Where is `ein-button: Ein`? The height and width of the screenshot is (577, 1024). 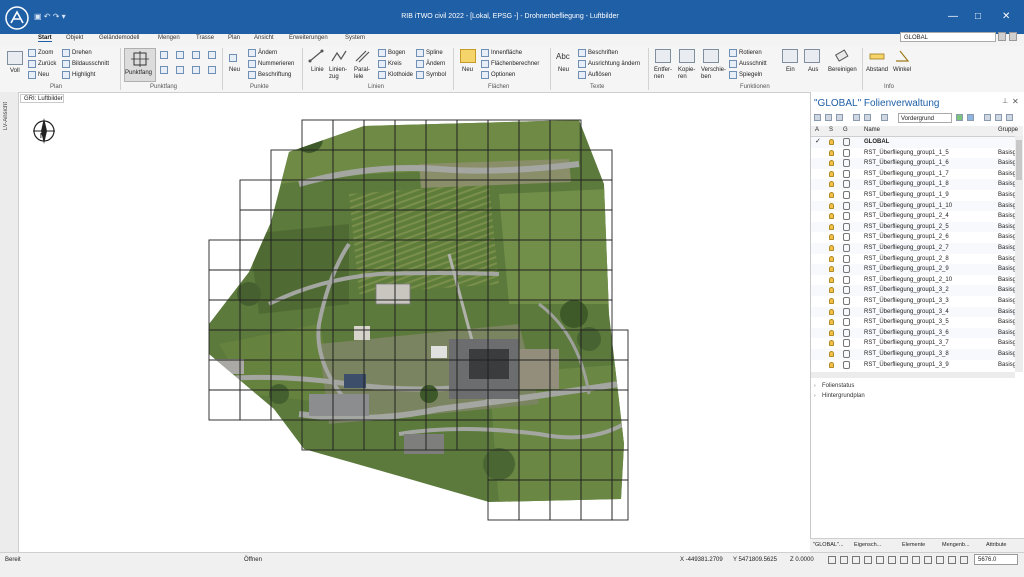 ein-button: Ein is located at coordinates (790, 70).